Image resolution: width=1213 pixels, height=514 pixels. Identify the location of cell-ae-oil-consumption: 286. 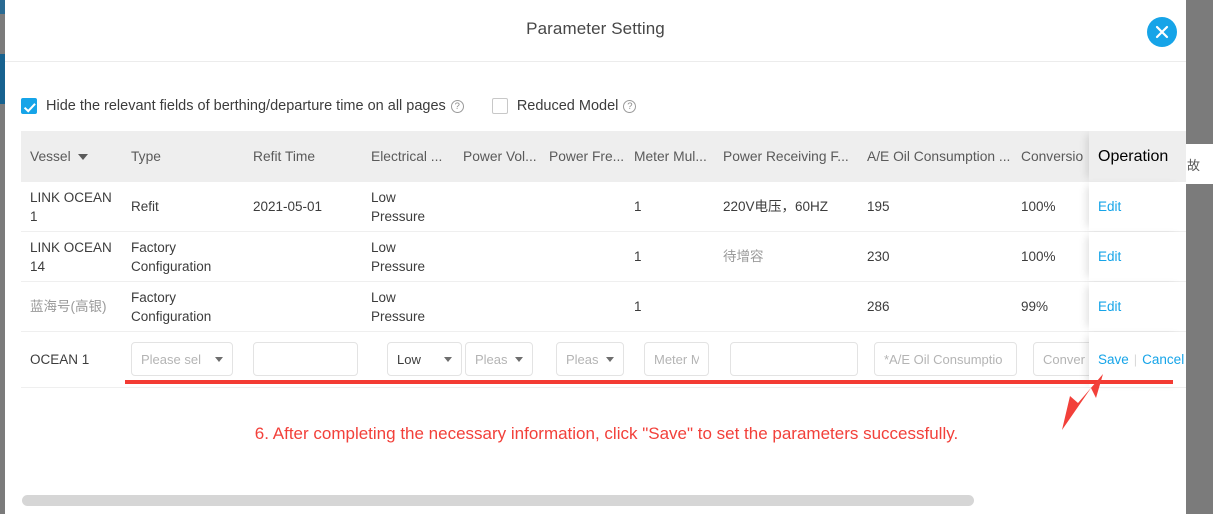
(878, 306).